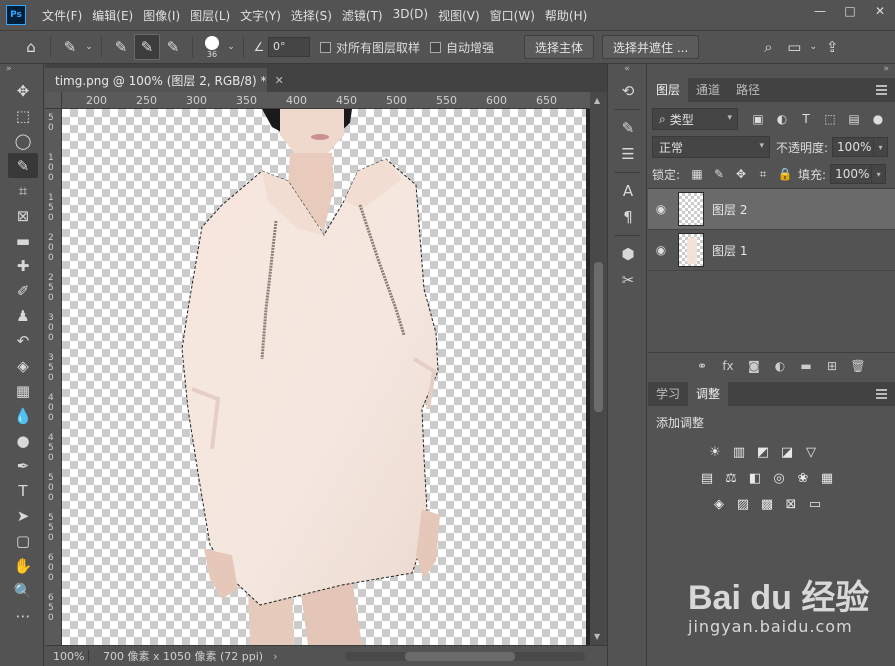  I want to click on lock-all-icon: 🔒, so click(785, 174).